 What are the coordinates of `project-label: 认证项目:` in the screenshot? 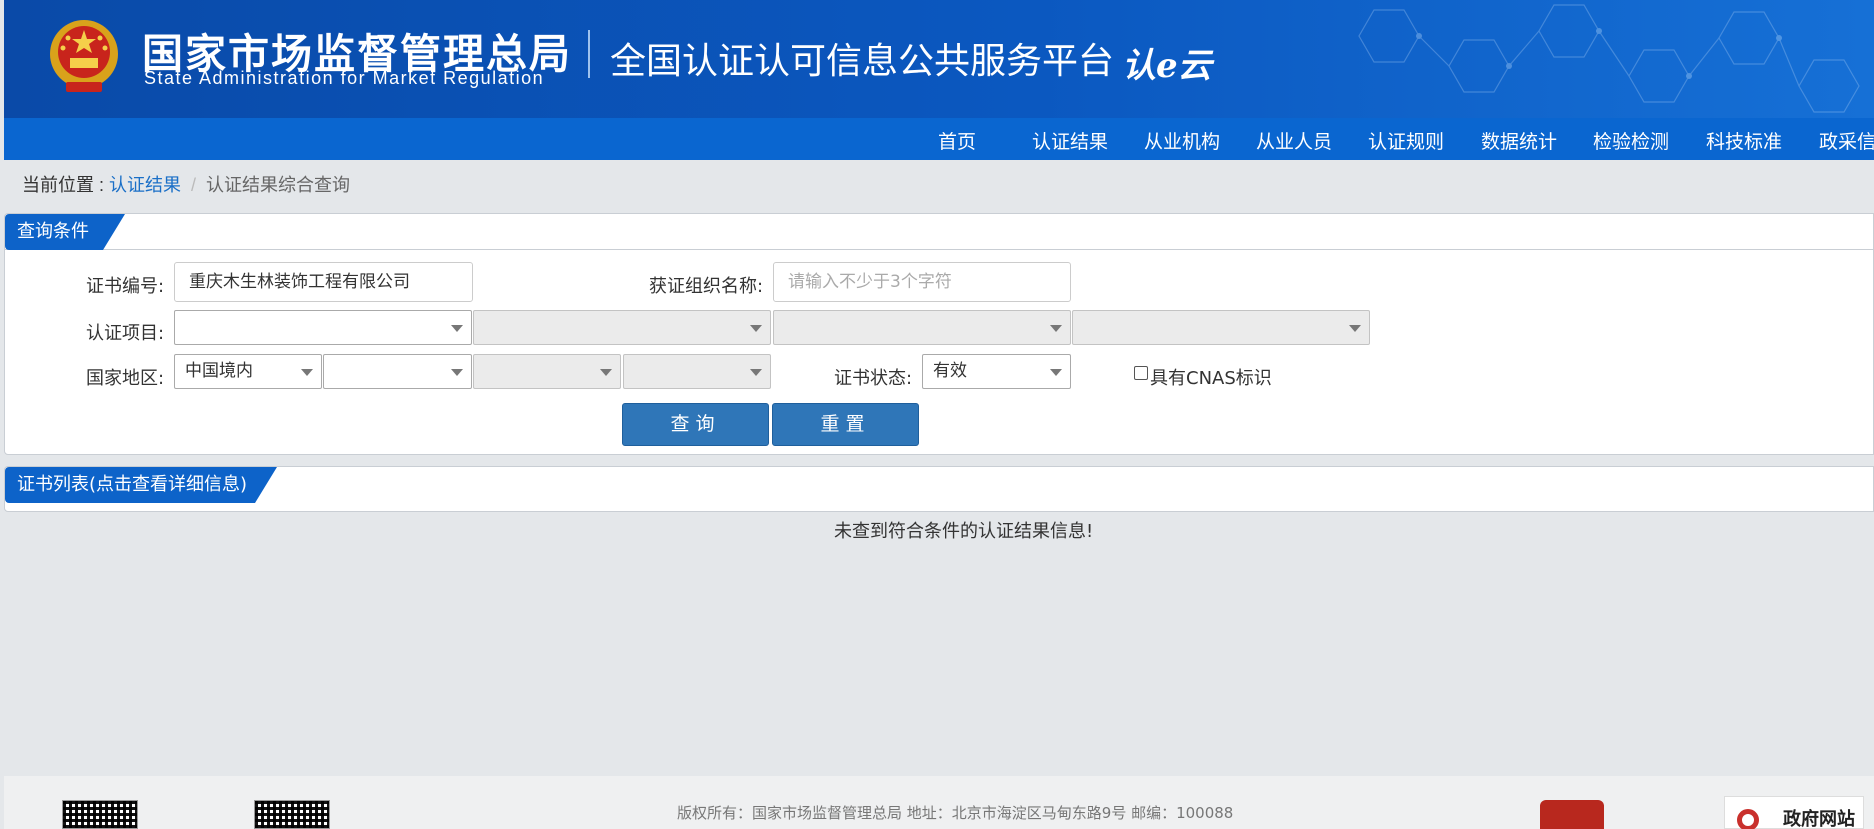 It's located at (125, 333).